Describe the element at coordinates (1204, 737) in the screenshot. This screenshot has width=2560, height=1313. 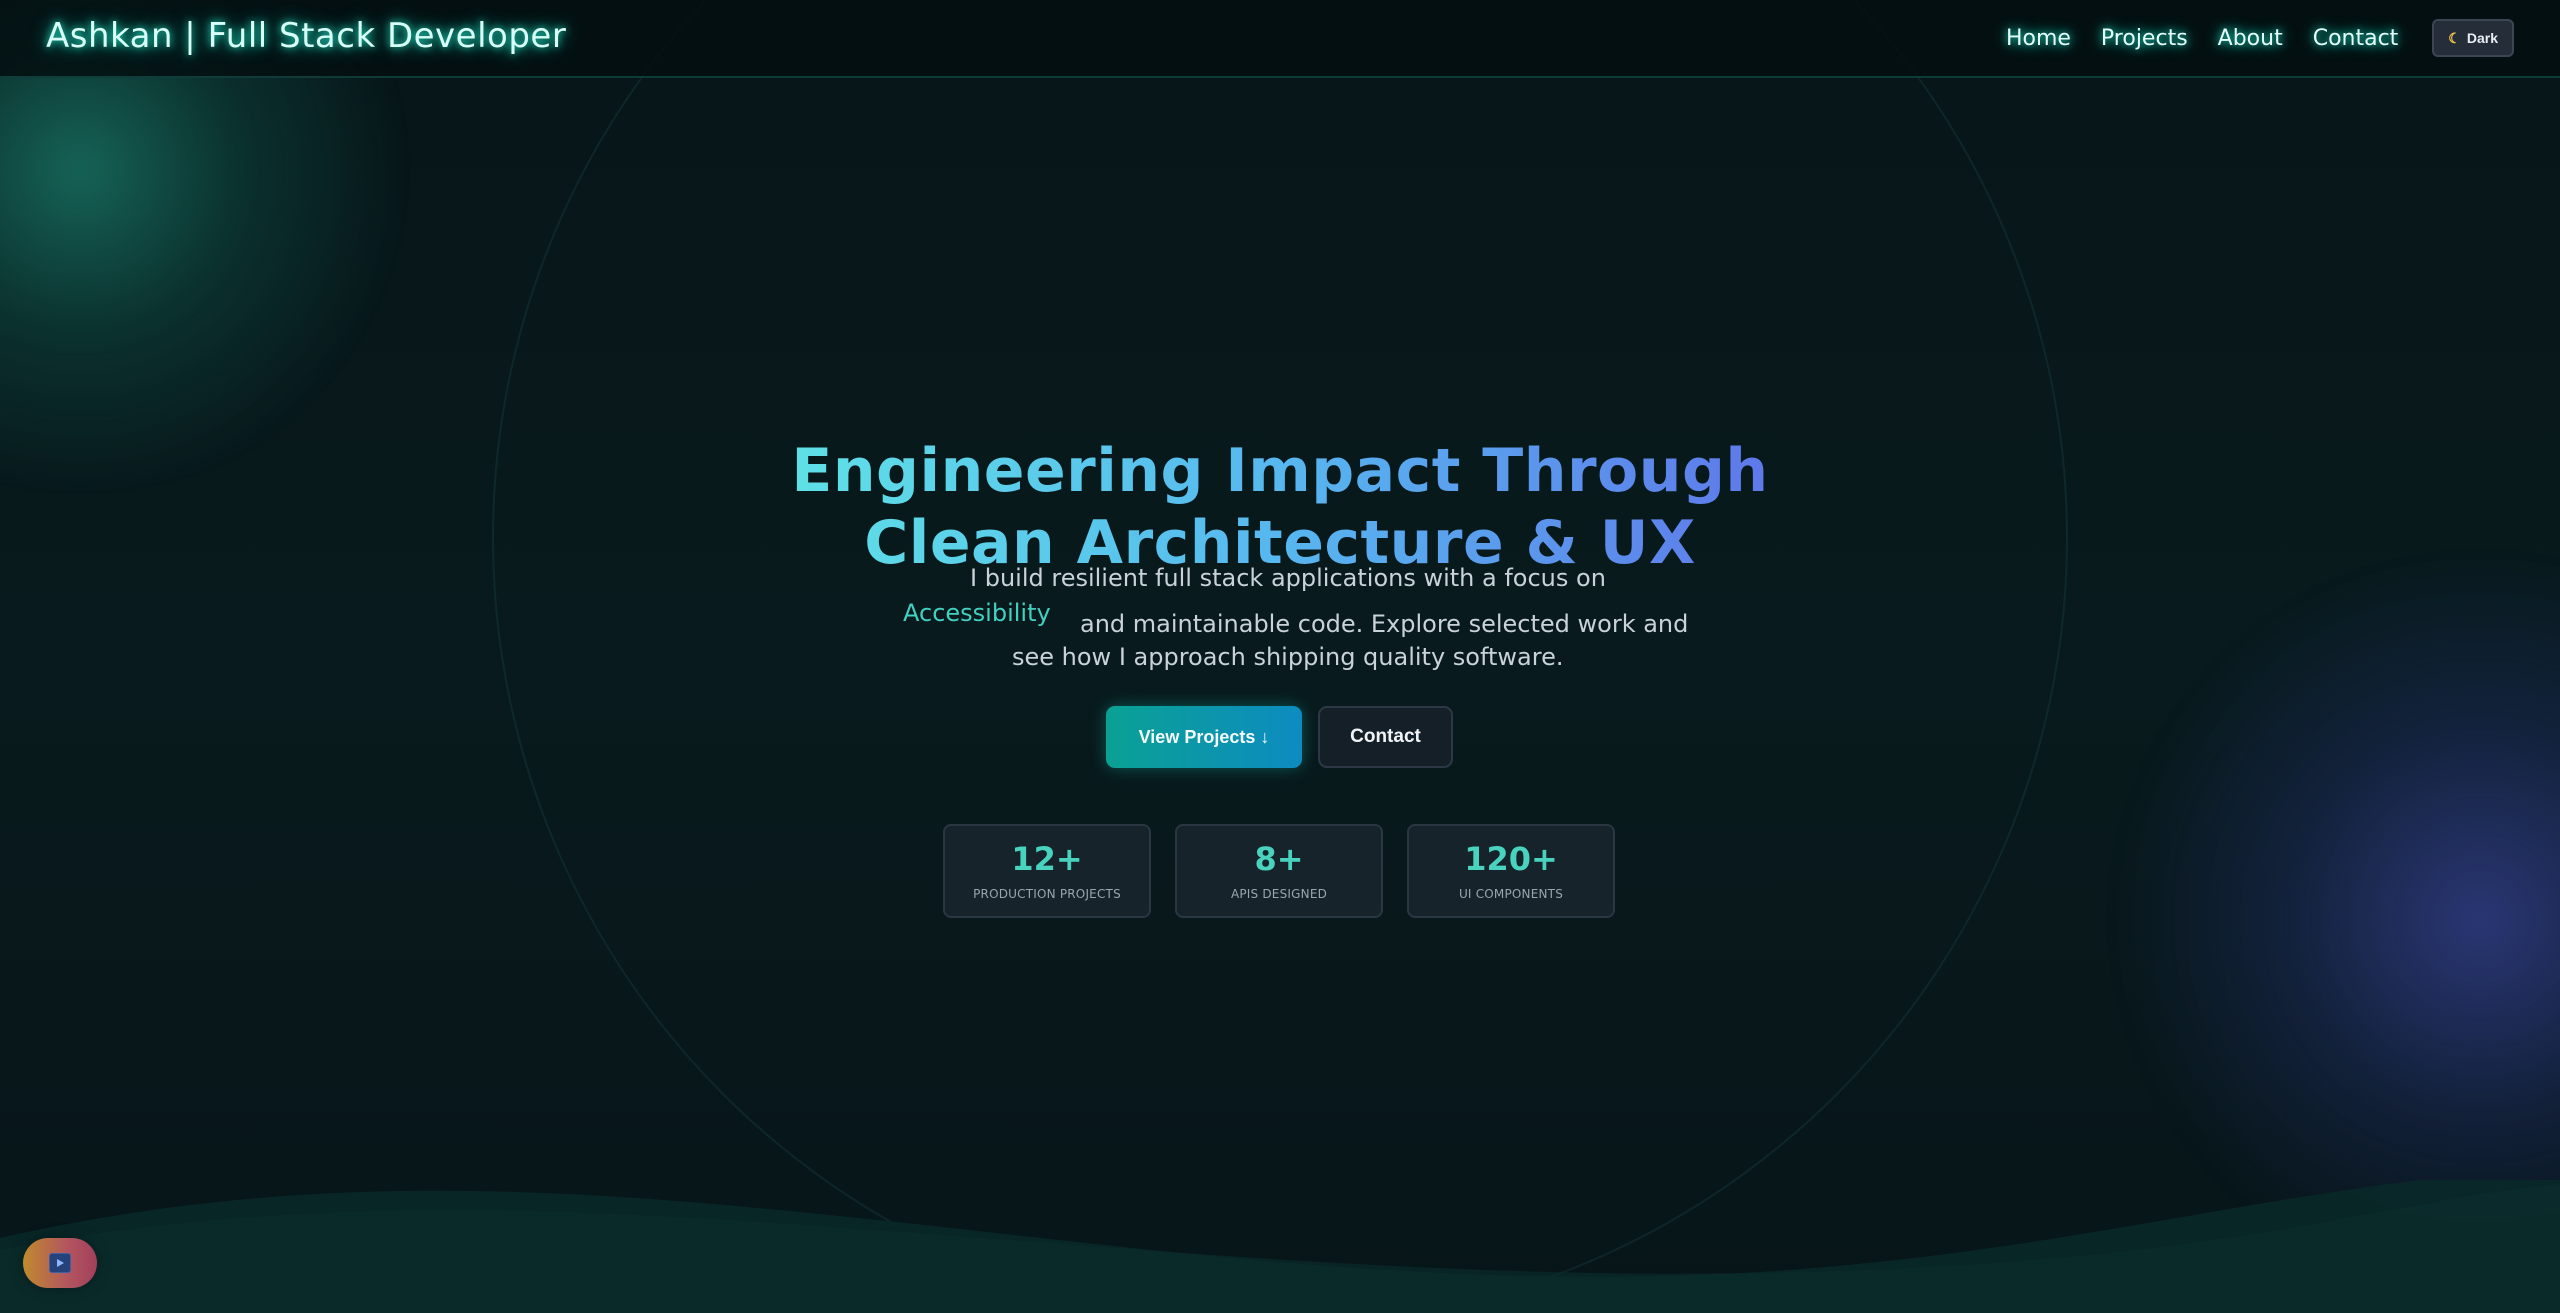
I see `view-projects-button: View Projects ↓` at that location.